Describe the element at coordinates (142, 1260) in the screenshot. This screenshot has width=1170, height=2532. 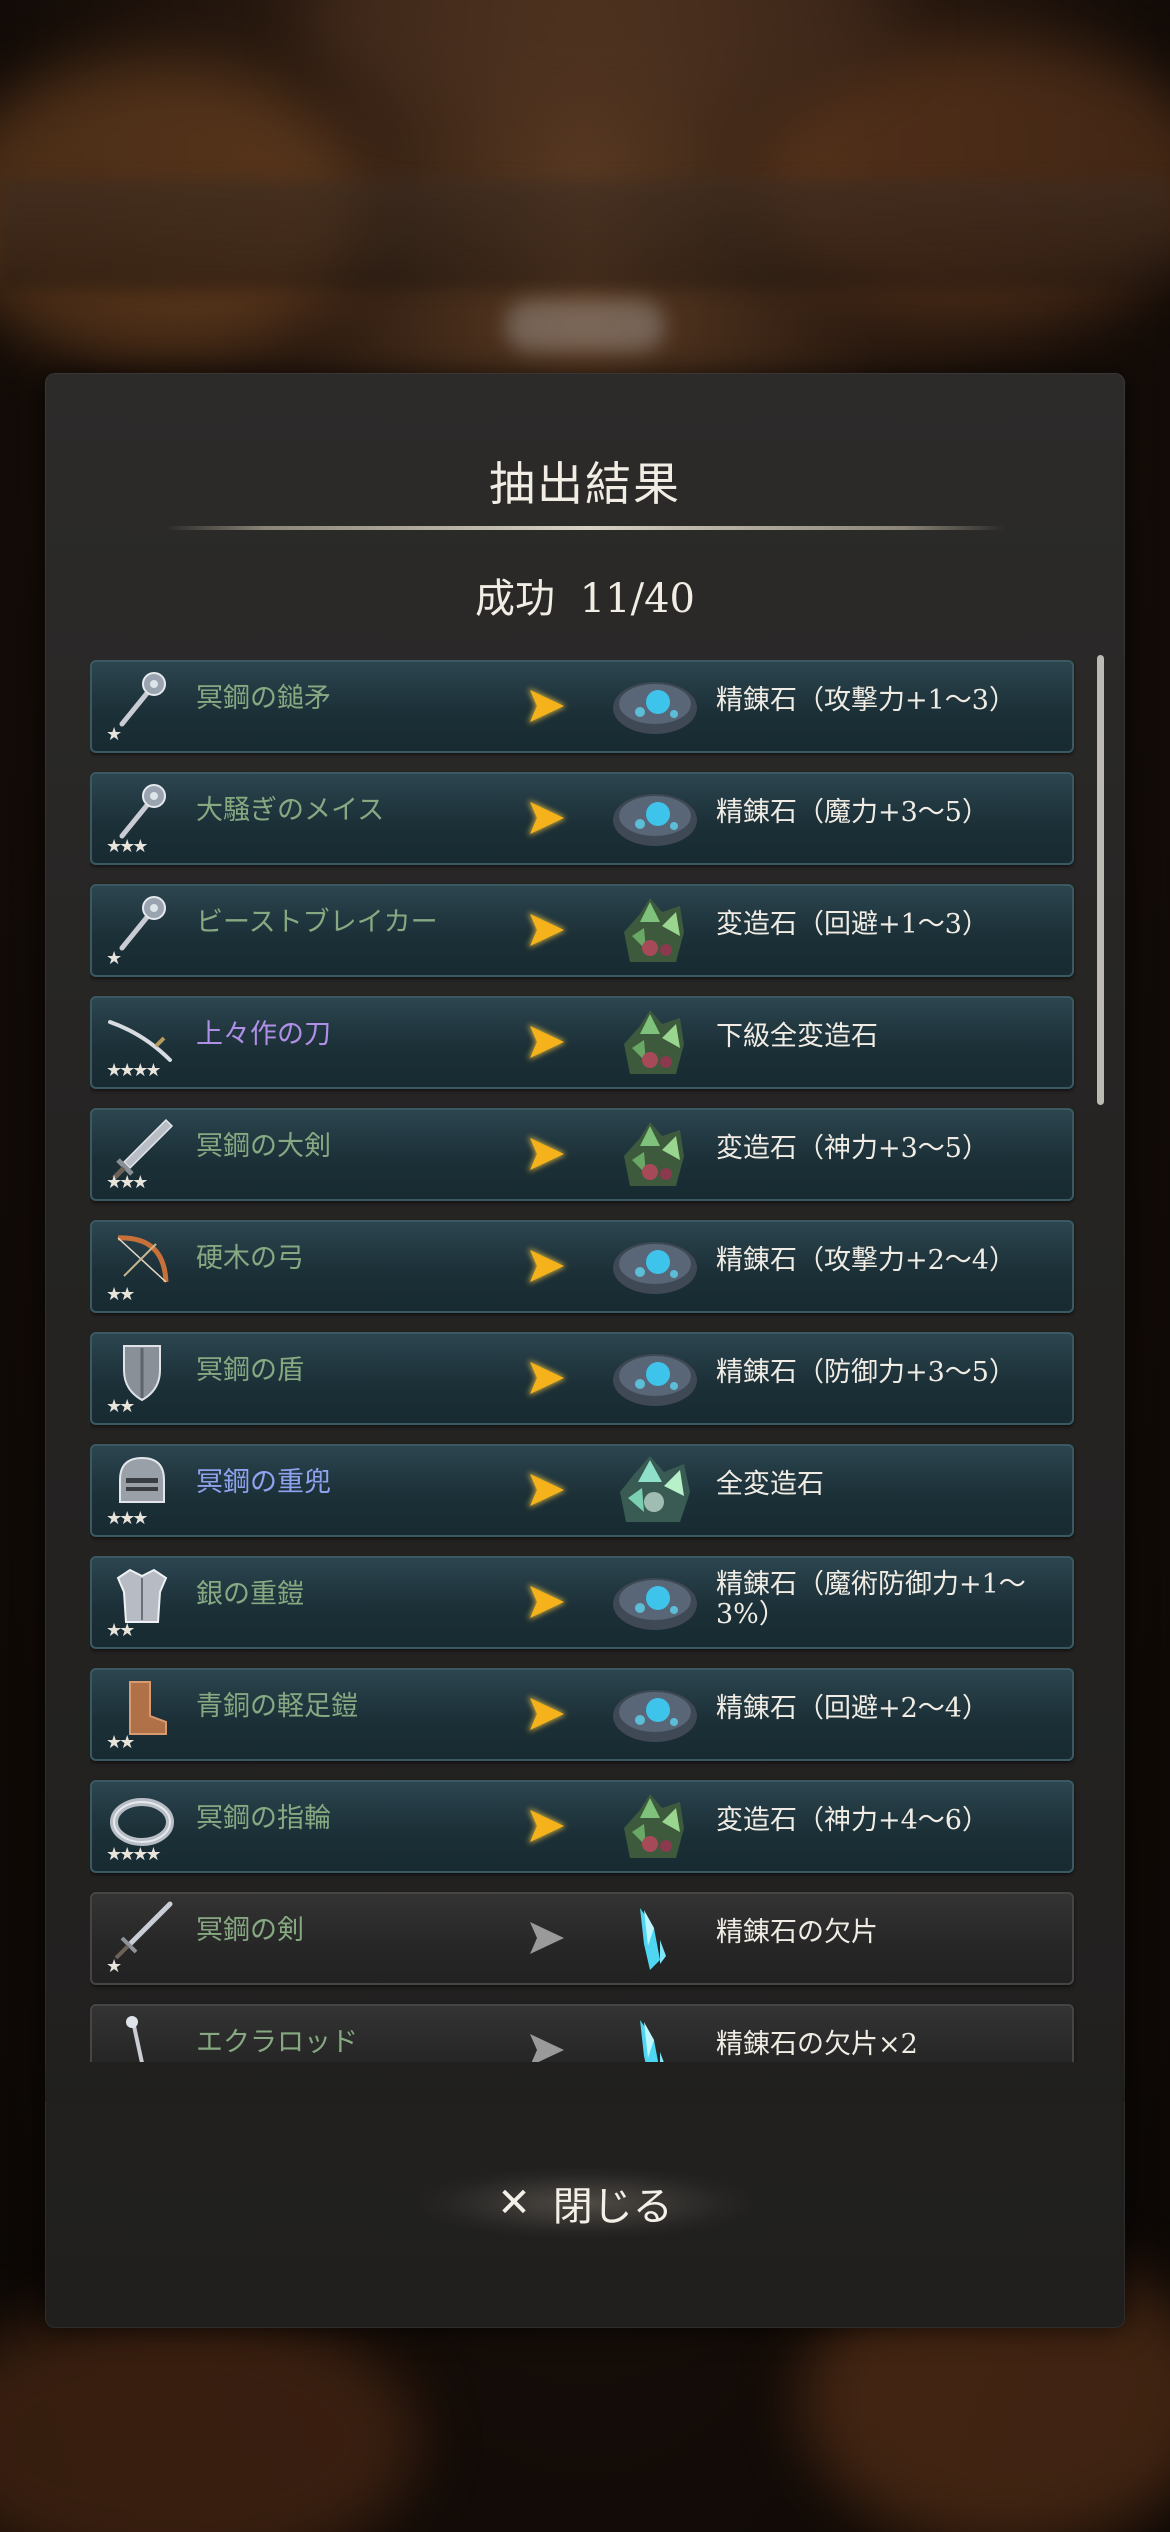
I see `bow-icon` at that location.